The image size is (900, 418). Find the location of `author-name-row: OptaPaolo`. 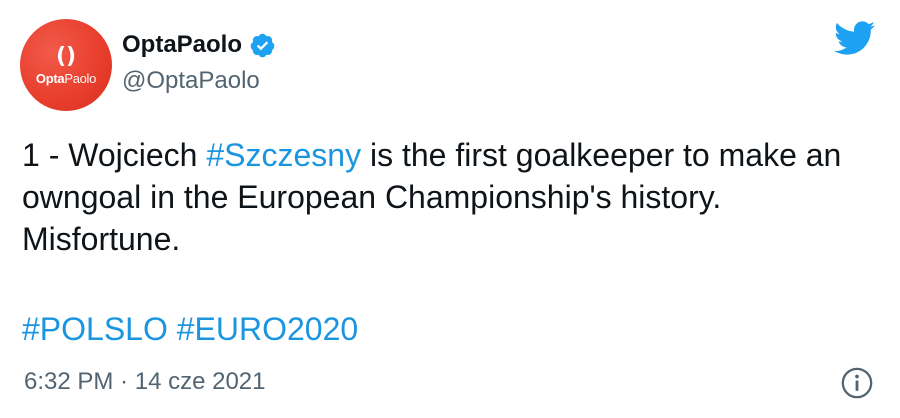

author-name-row: OptaPaolo is located at coordinates (199, 45).